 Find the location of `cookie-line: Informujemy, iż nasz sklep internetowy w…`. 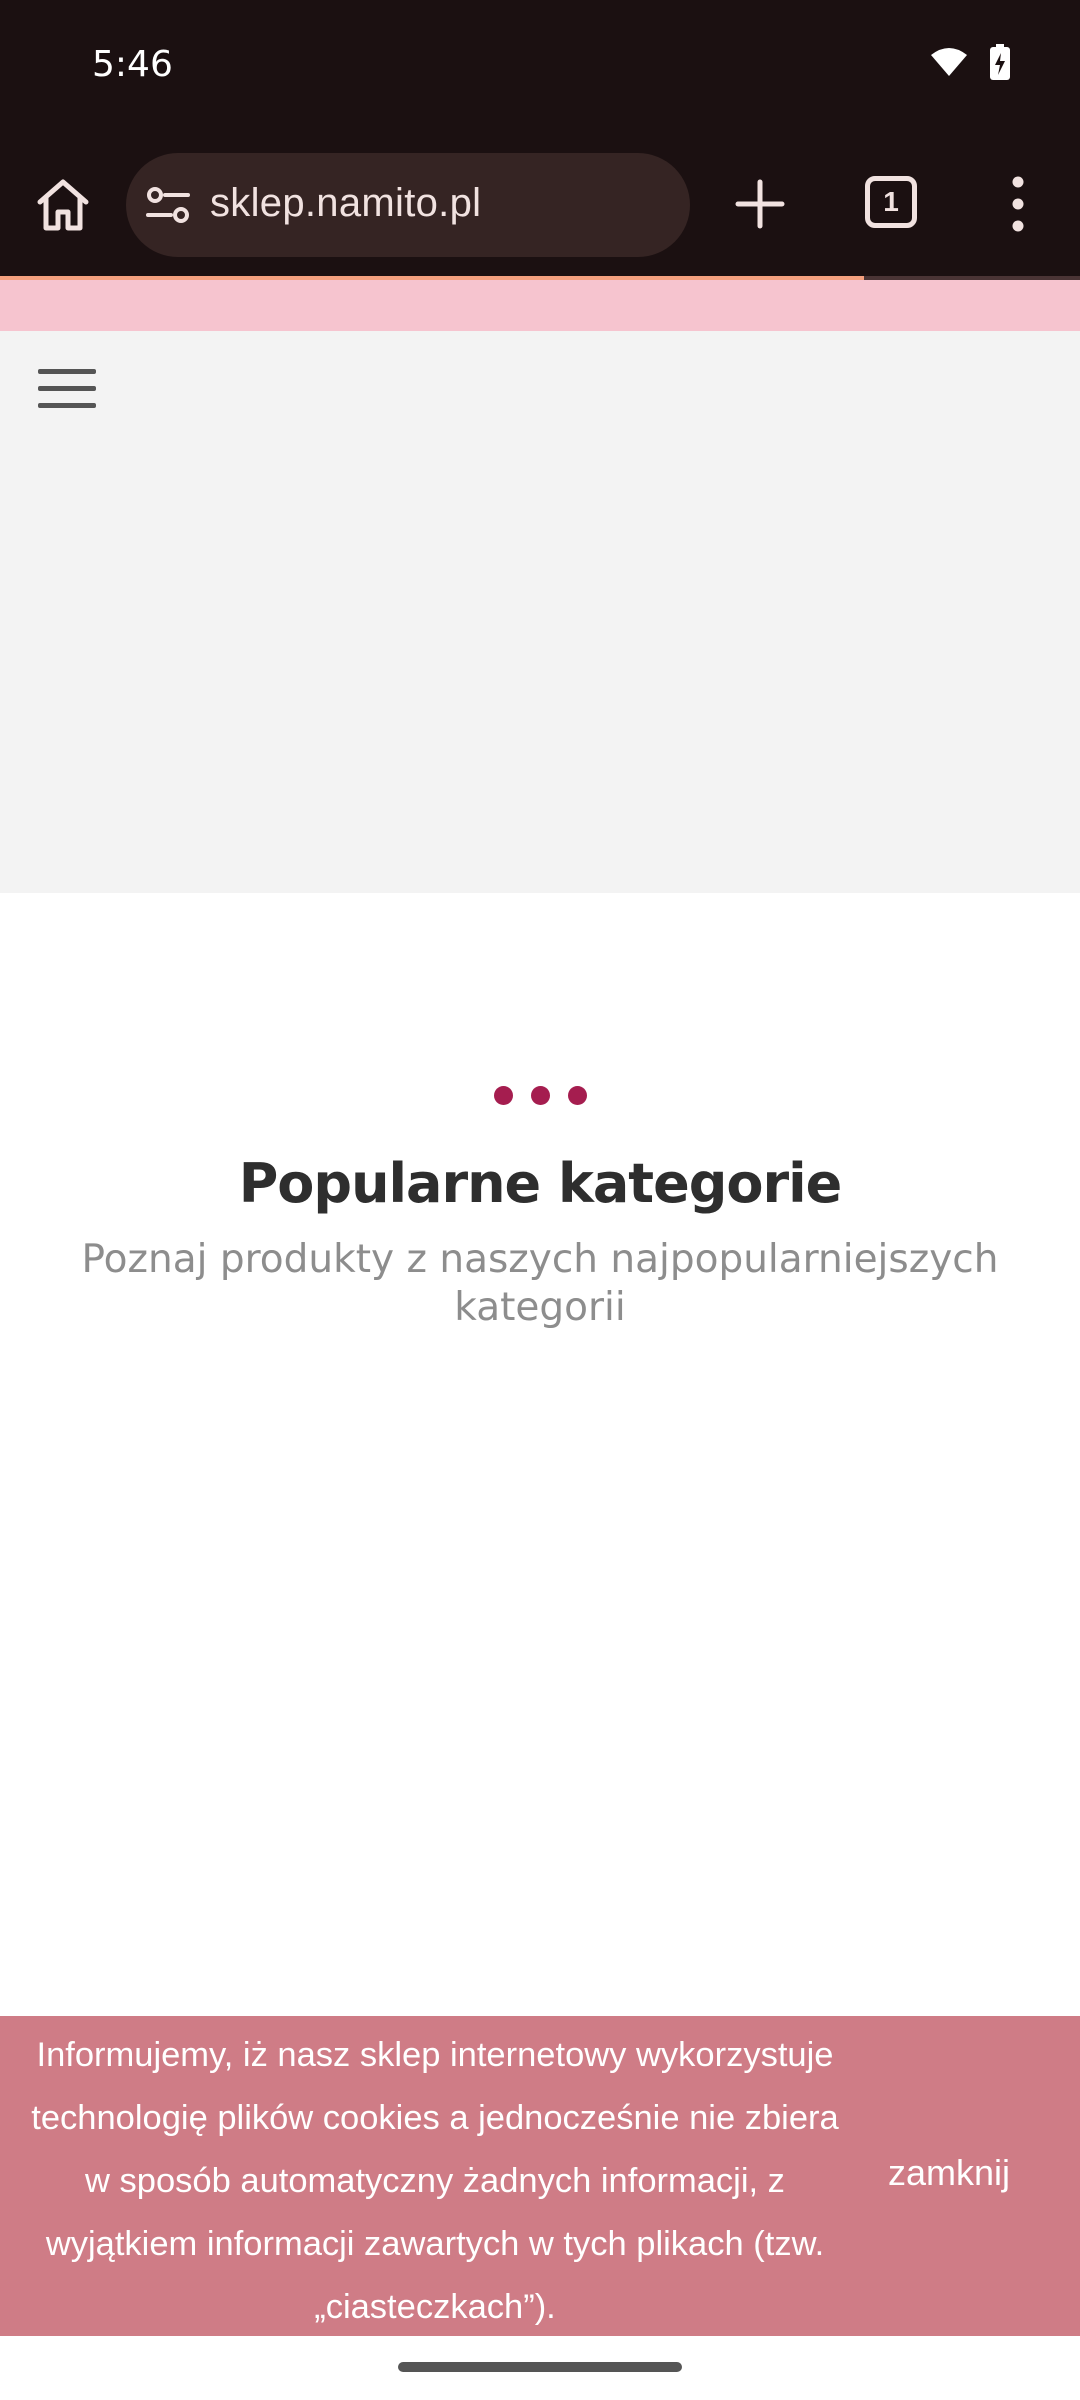

cookie-line: Informujemy, iż nasz sklep internetowy w… is located at coordinates (435, 2055).